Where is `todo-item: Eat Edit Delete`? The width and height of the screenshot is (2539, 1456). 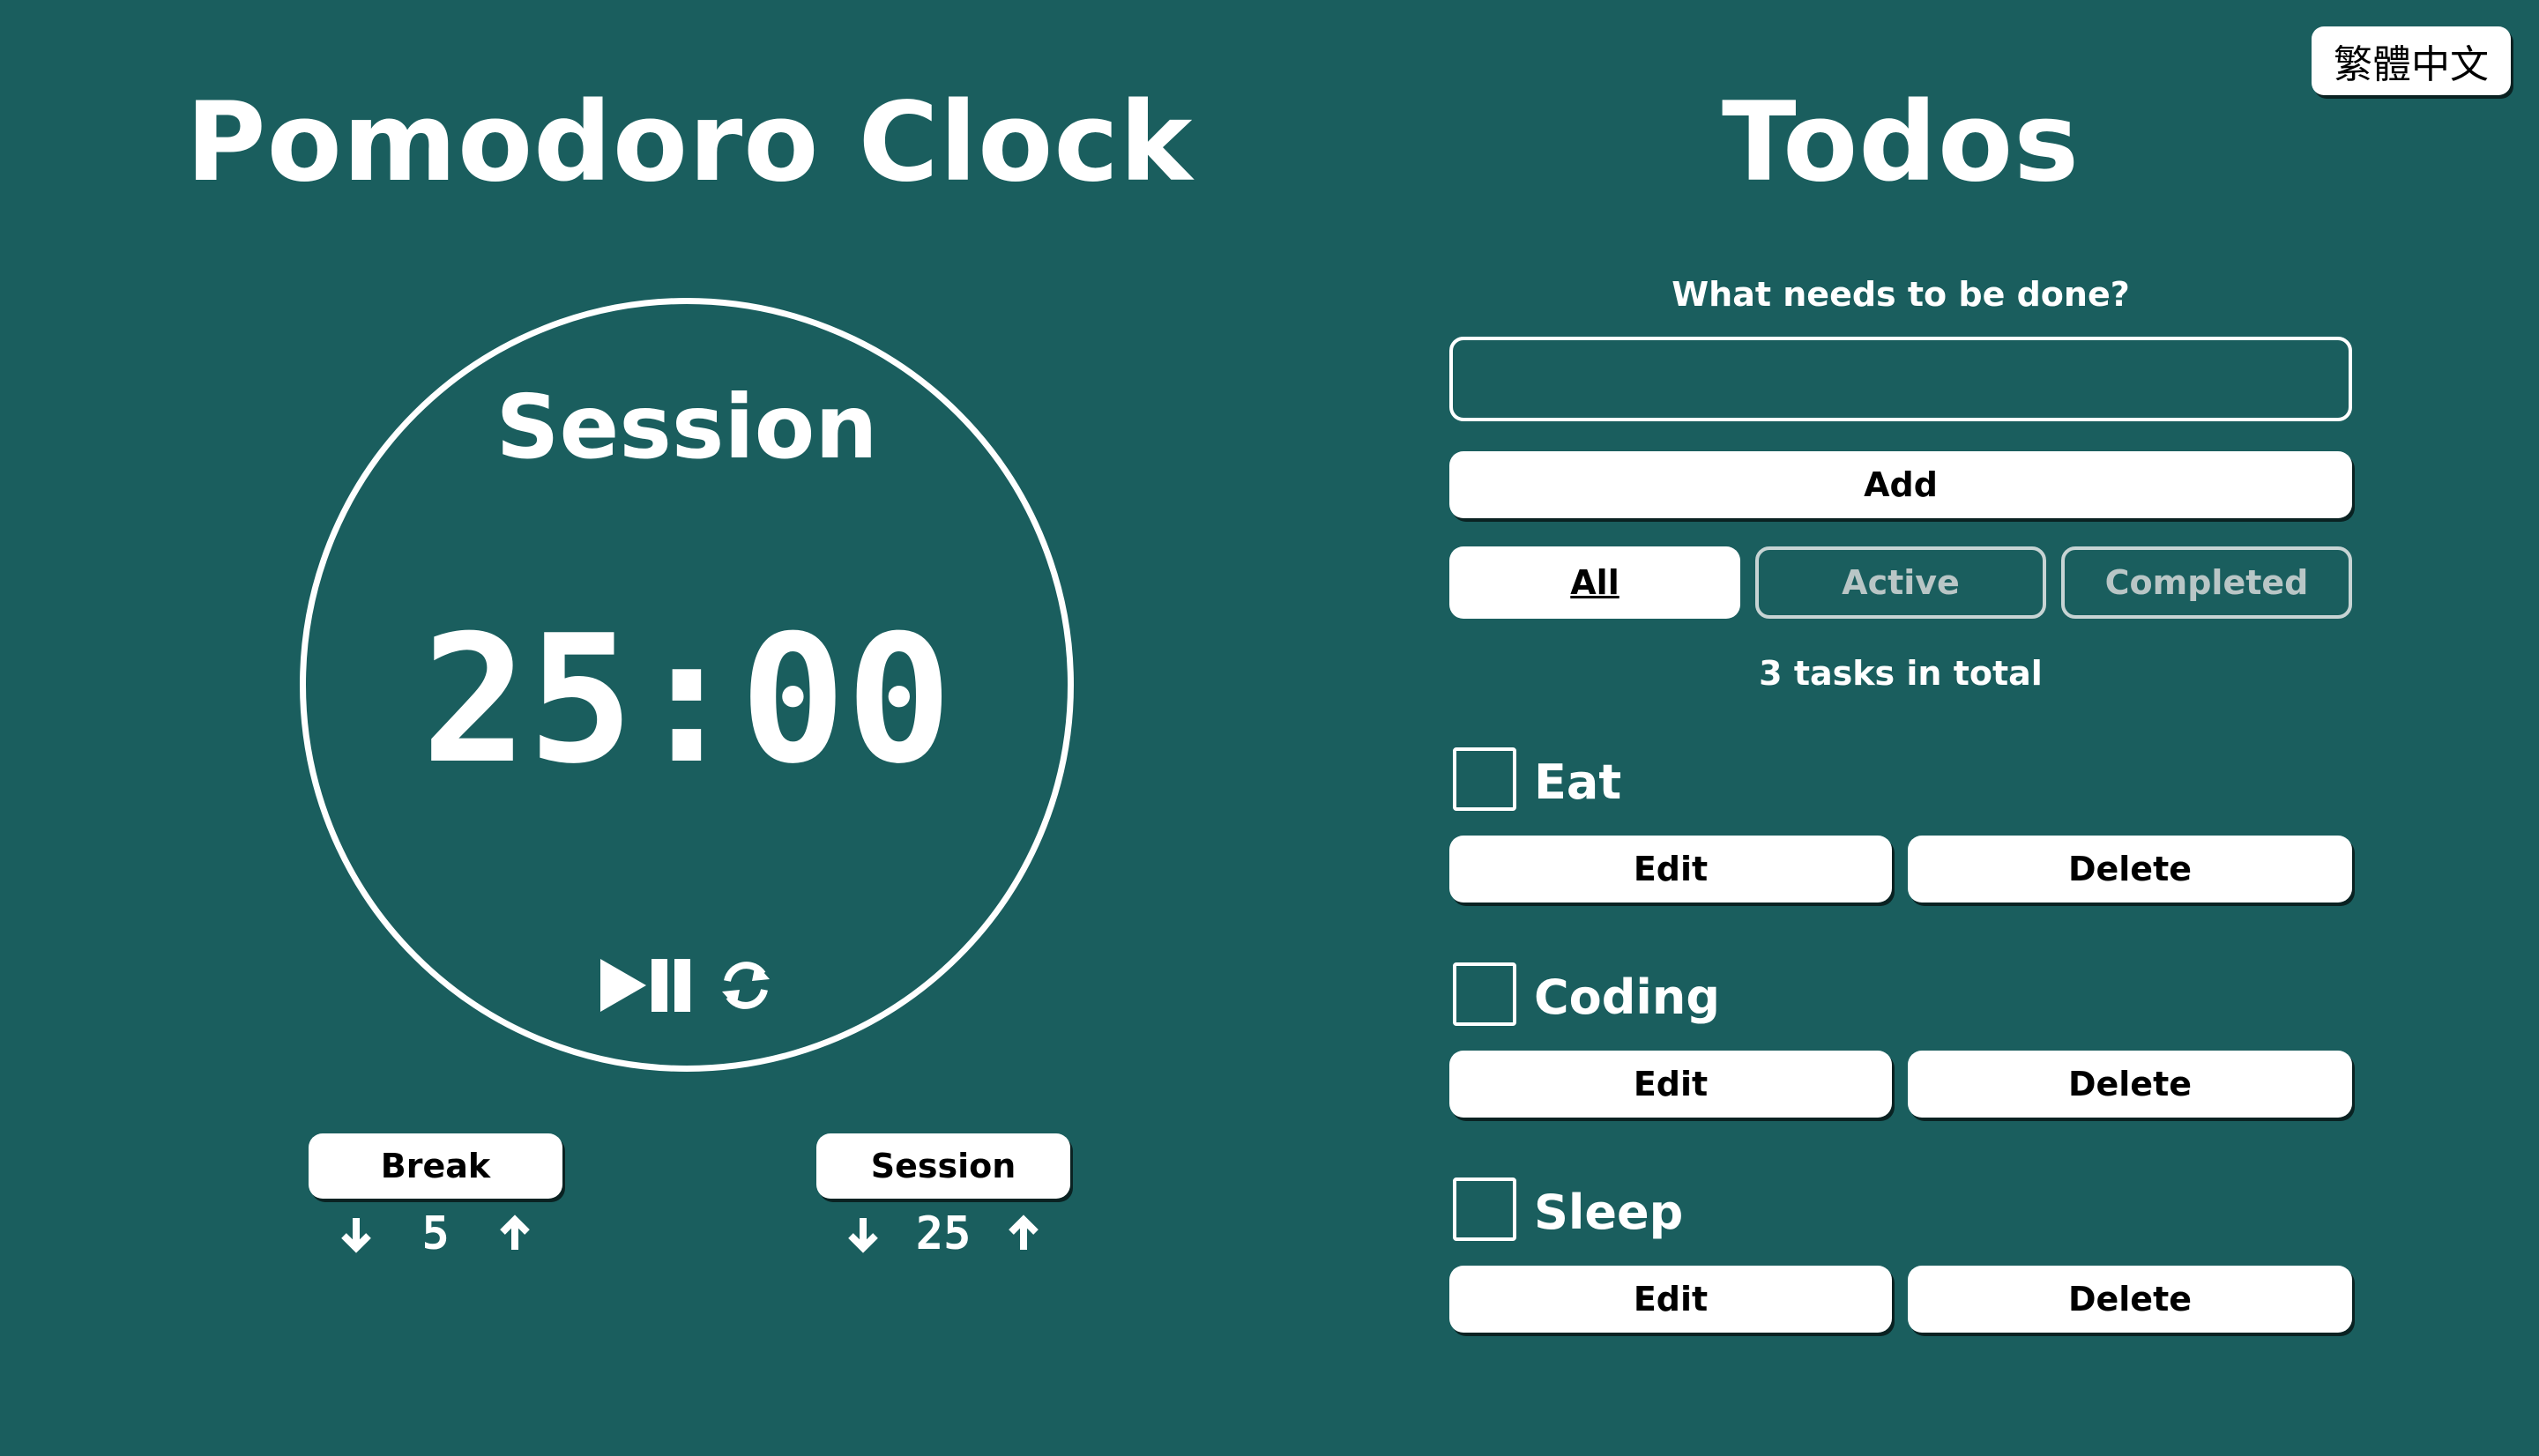
todo-item: Eat Edit Delete is located at coordinates (1900, 835).